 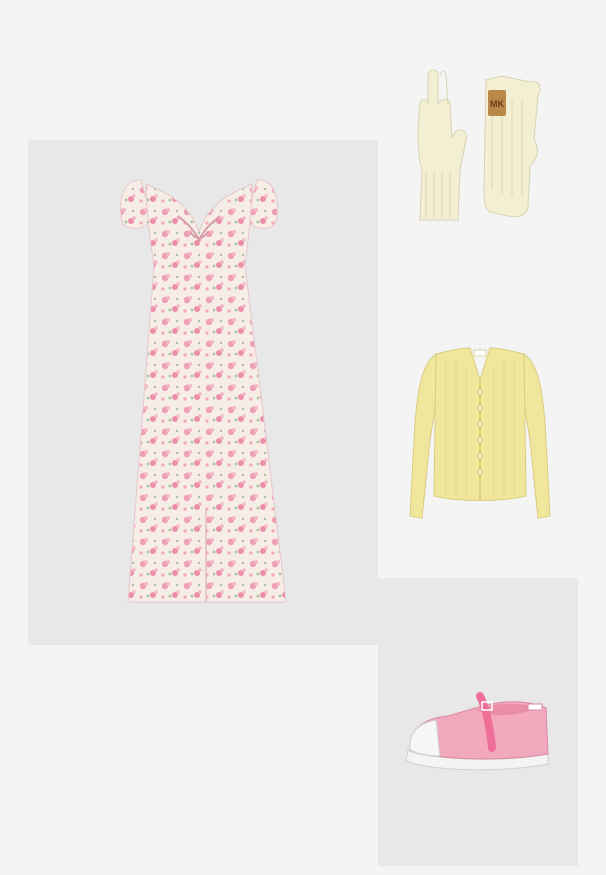 I want to click on floral-midi-dress-image, so click(x=203, y=391).